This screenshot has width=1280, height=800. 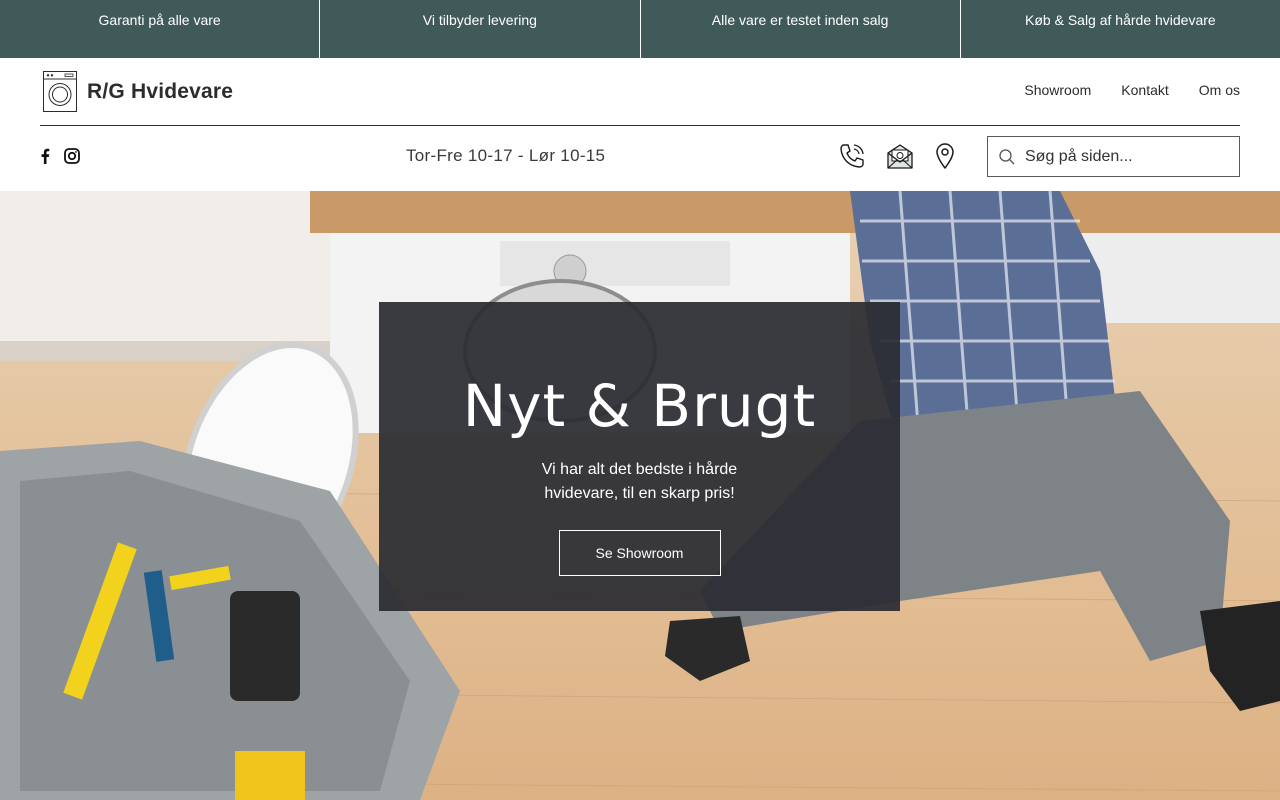 What do you see at coordinates (480, 29) in the screenshot?
I see `promo-item: Vi tilbyder levering` at bounding box center [480, 29].